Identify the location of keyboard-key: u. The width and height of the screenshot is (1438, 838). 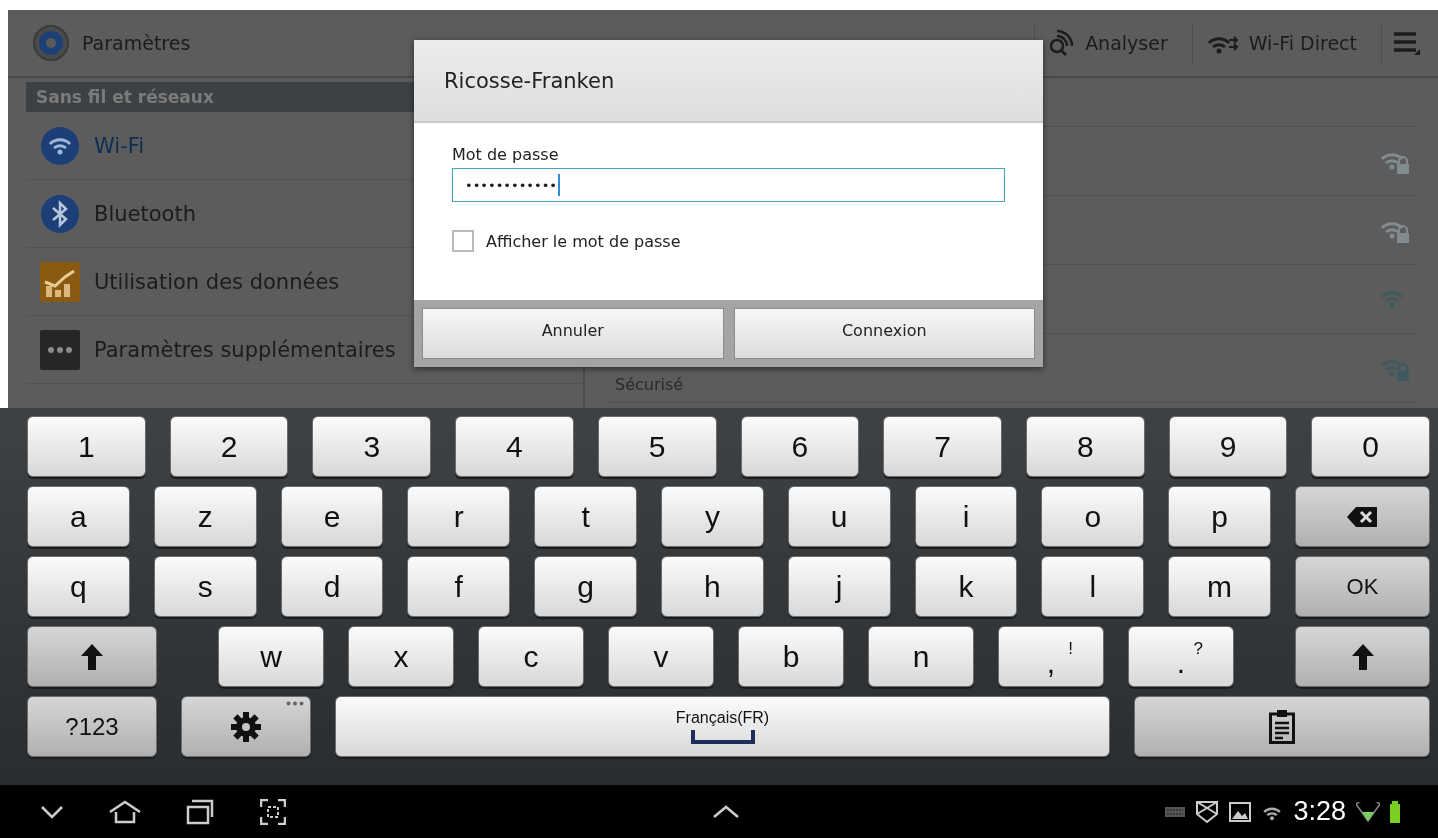
(839, 516).